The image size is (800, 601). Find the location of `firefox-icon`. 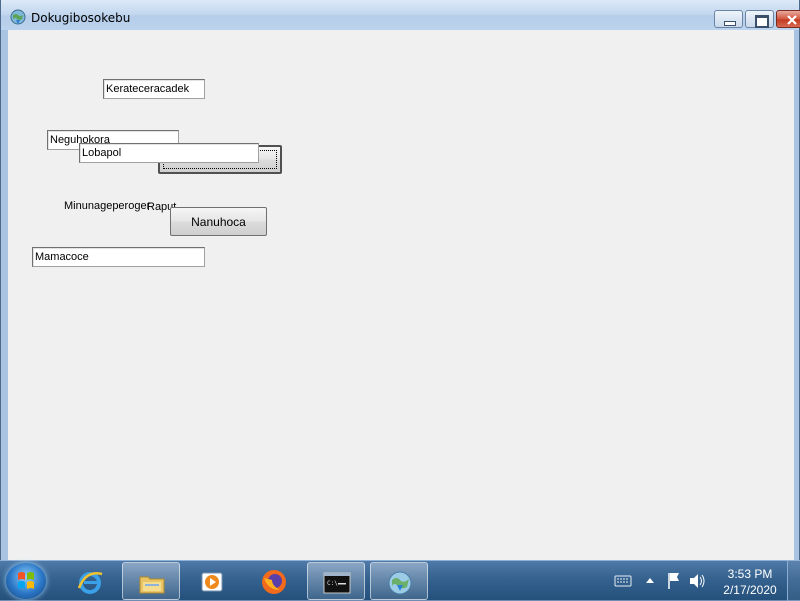

firefox-icon is located at coordinates (274, 582).